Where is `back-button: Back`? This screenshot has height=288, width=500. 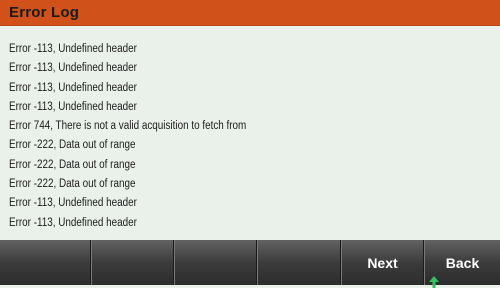
back-button: Back is located at coordinates (462, 264).